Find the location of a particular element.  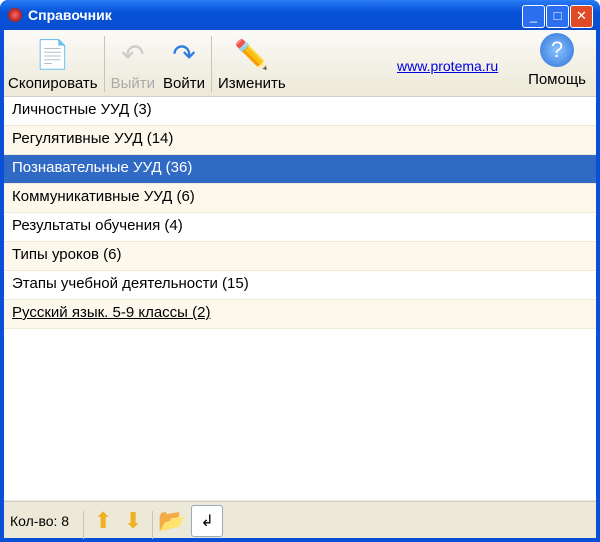

app-icon is located at coordinates (15, 15).